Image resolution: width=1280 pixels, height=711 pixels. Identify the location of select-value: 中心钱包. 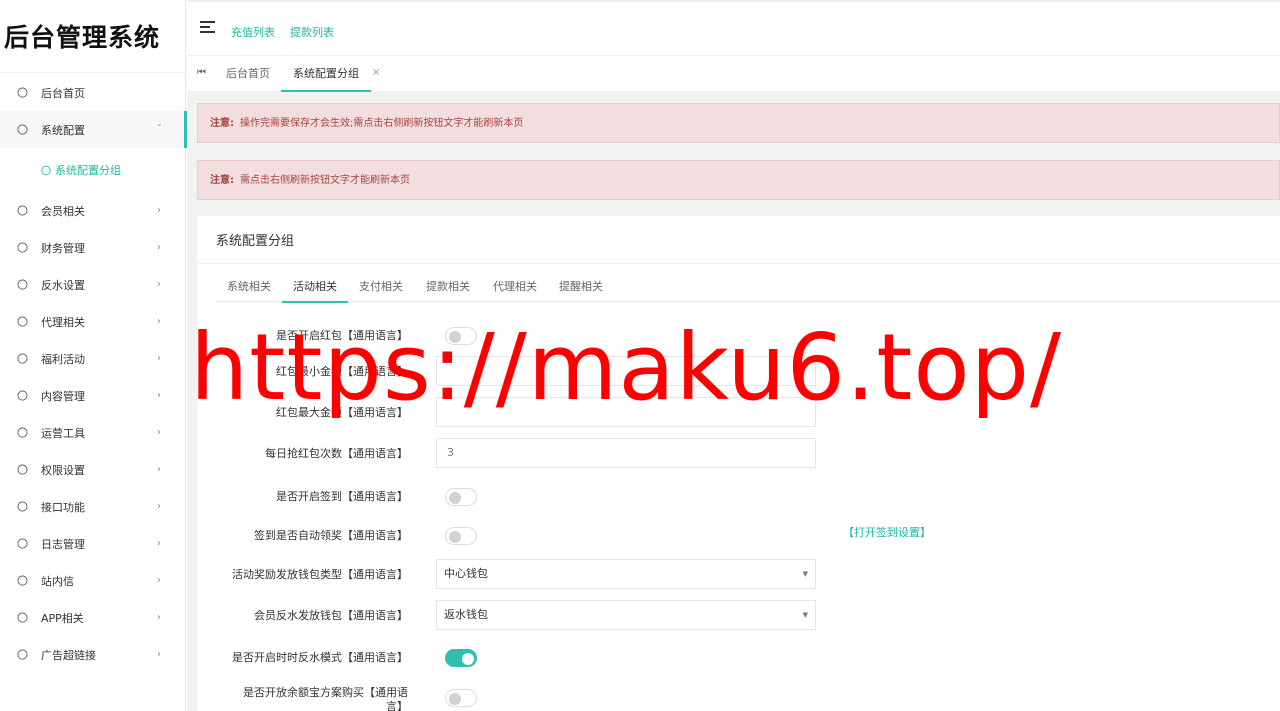
(466, 573).